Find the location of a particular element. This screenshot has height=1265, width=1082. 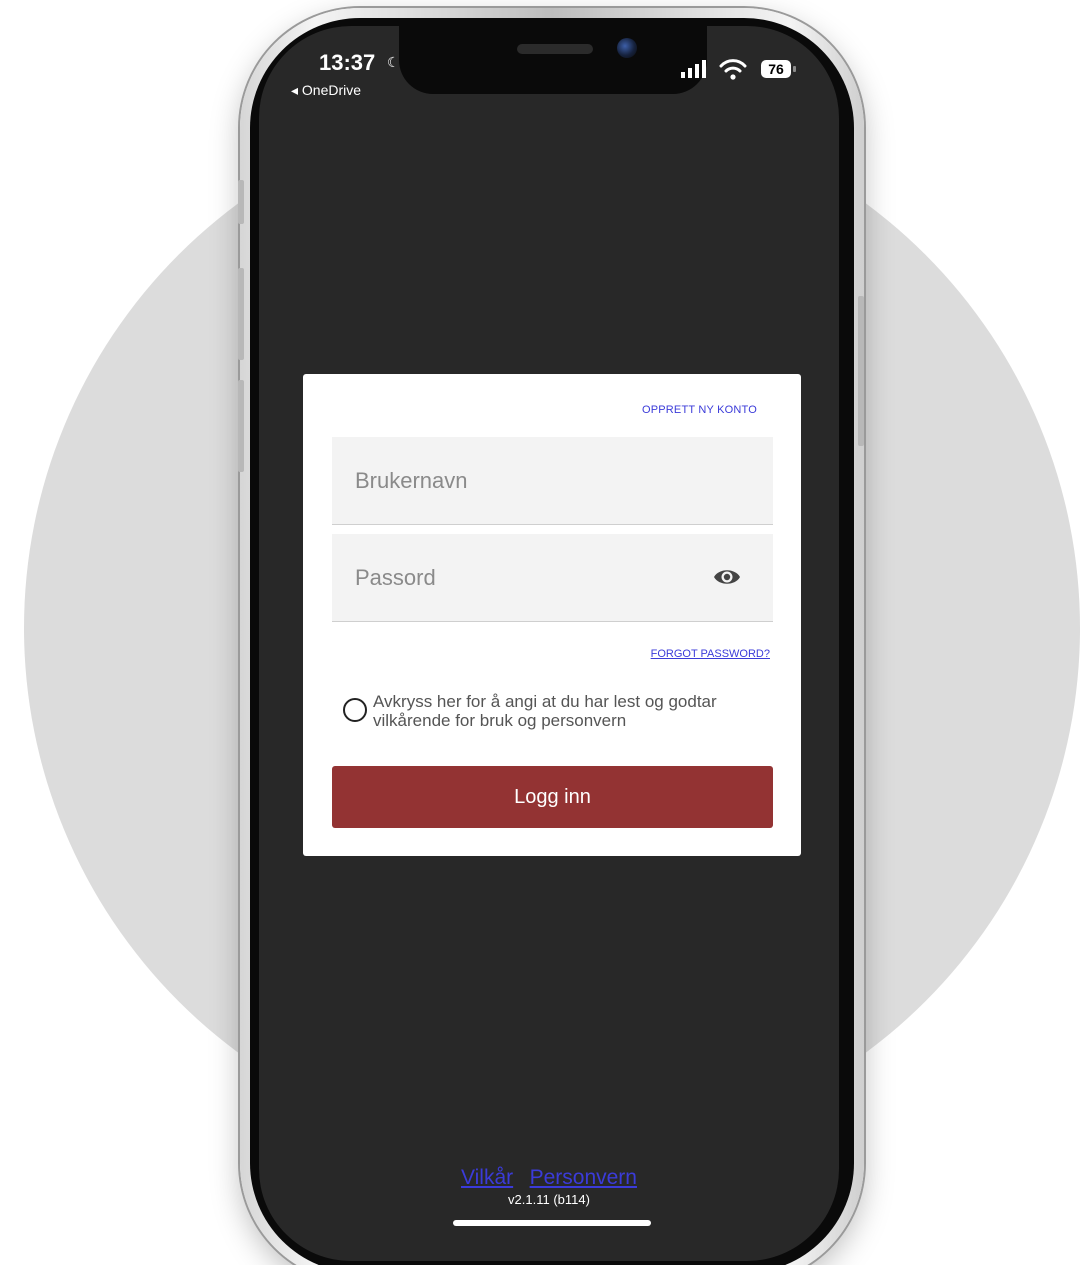

consent-radio-button is located at coordinates (355, 710).